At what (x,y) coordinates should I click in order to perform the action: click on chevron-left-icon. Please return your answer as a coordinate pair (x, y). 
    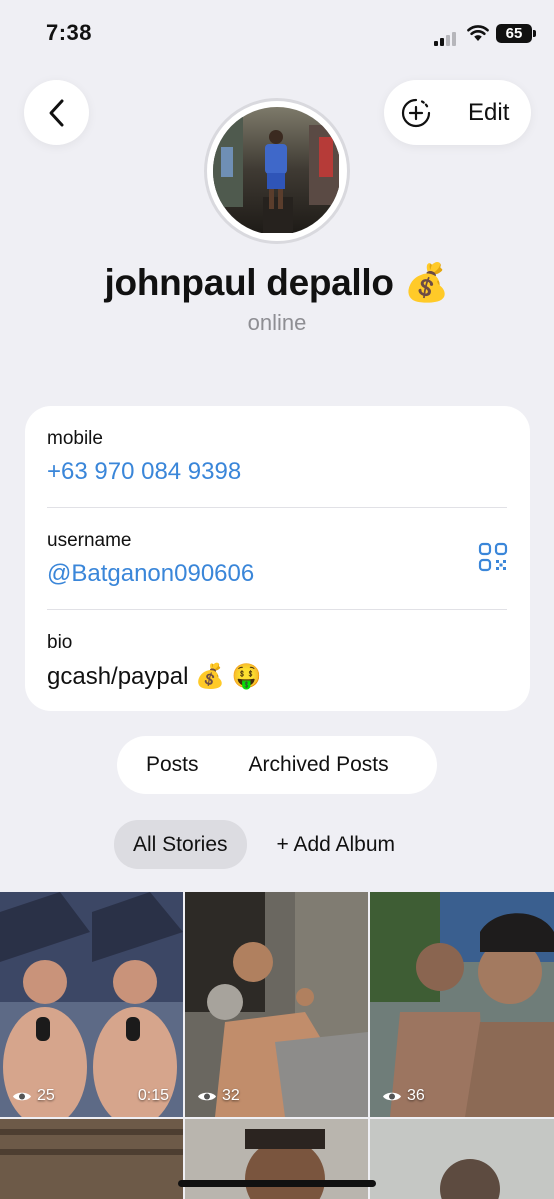
    Looking at the image, I should click on (56, 112).